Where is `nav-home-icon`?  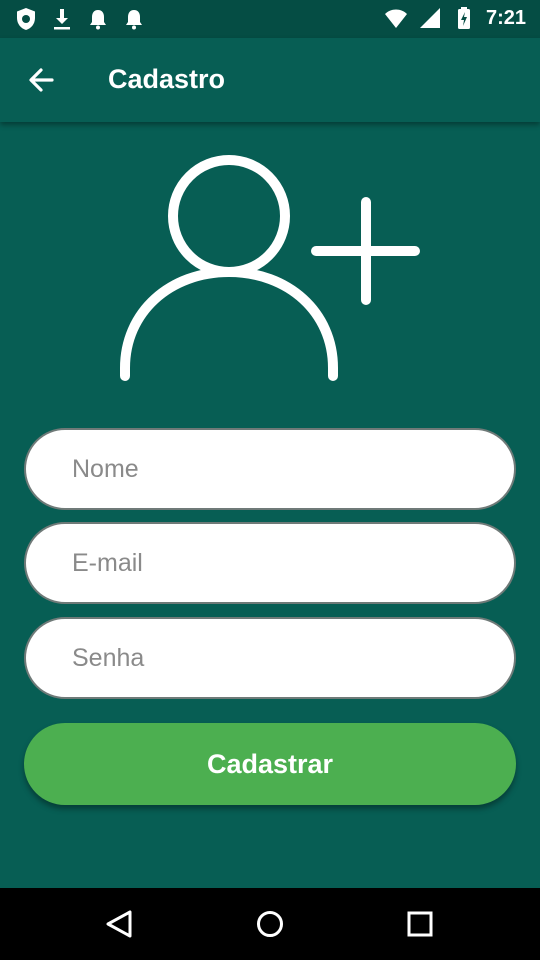 nav-home-icon is located at coordinates (270, 924).